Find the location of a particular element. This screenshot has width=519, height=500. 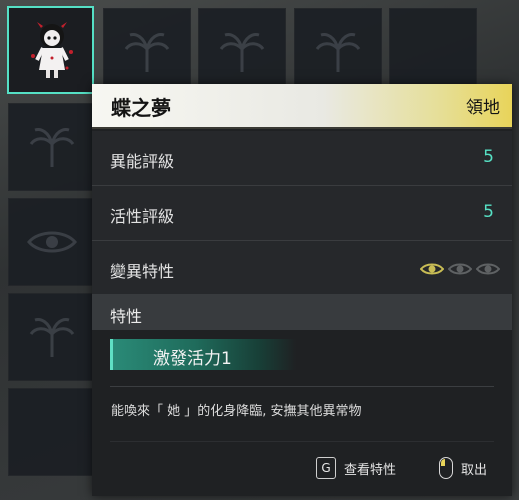

doll-item-icon is located at coordinates (52, 50).